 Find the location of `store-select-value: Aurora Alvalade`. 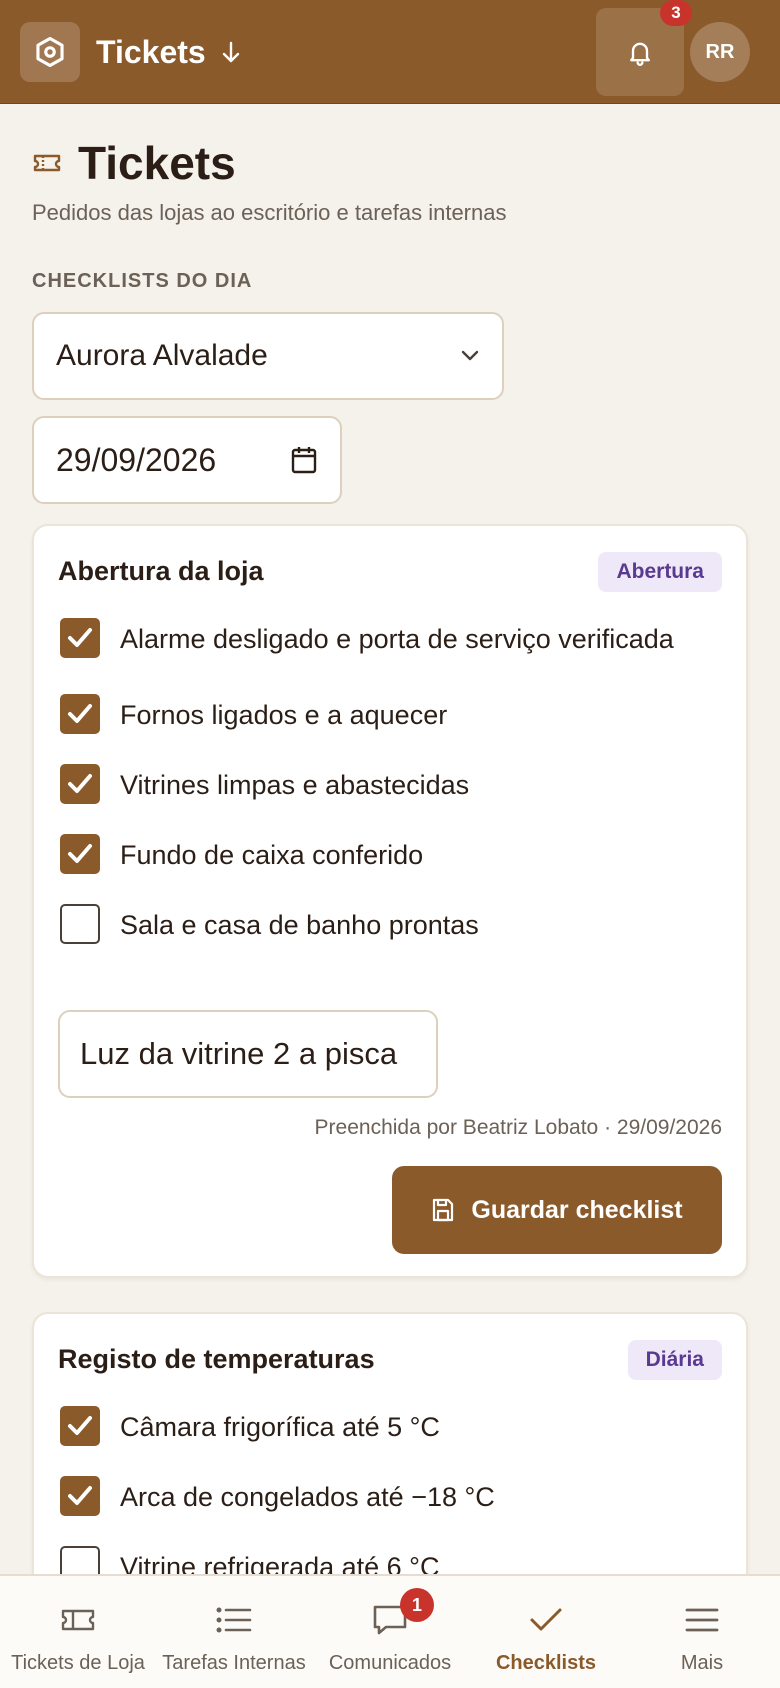

store-select-value: Aurora Alvalade is located at coordinates (162, 355).